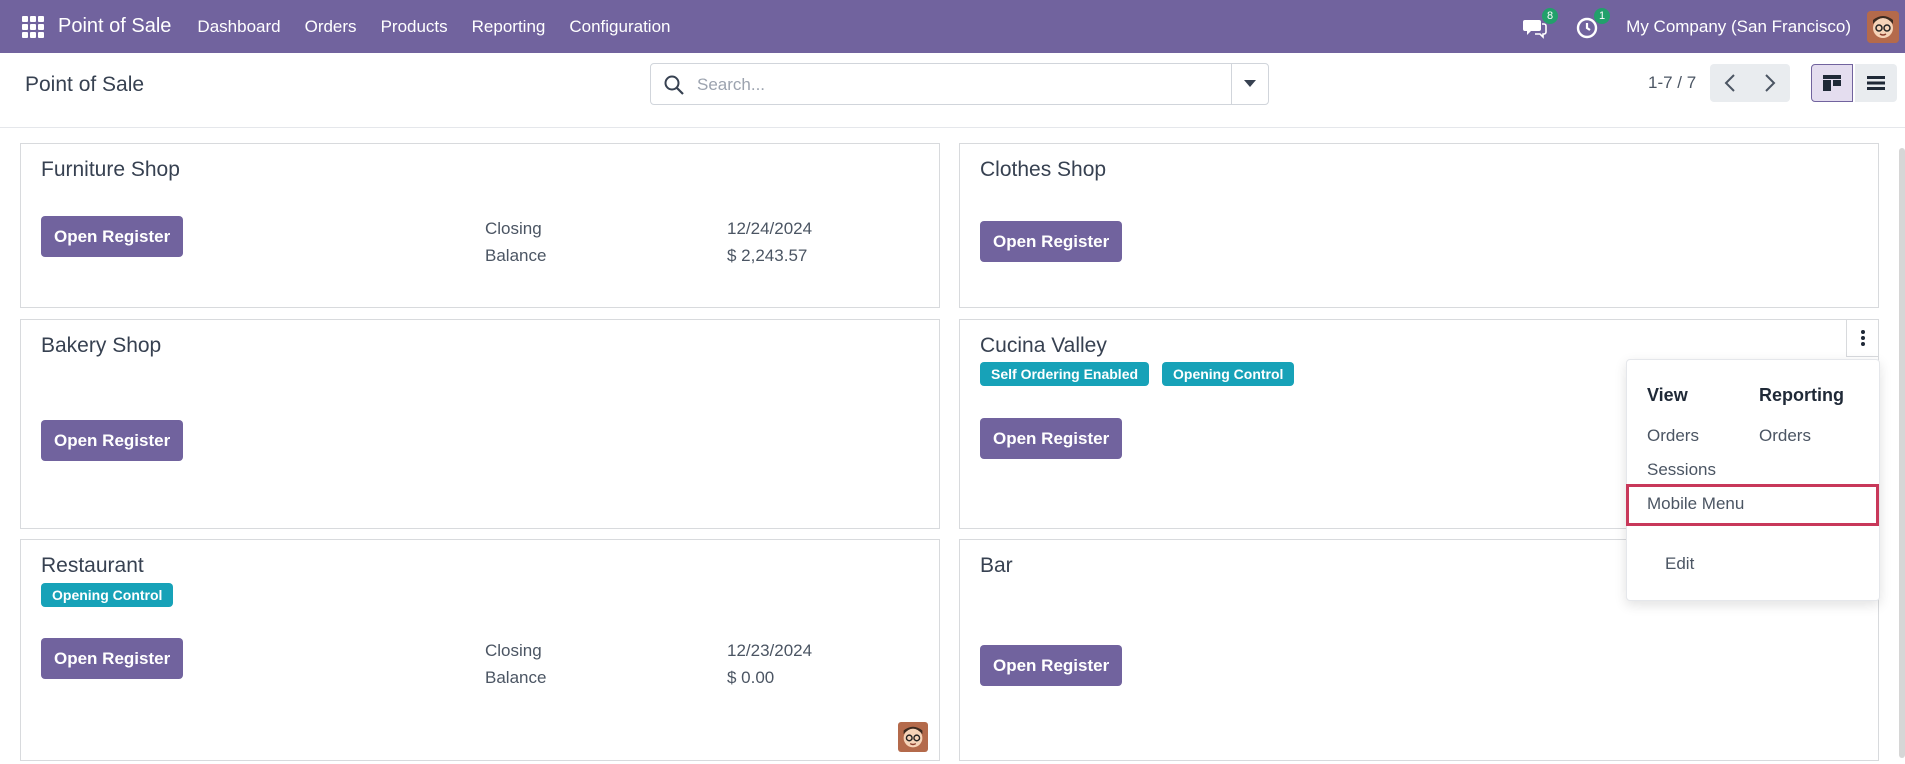 The image size is (1905, 764). I want to click on nav-products: Products, so click(414, 27).